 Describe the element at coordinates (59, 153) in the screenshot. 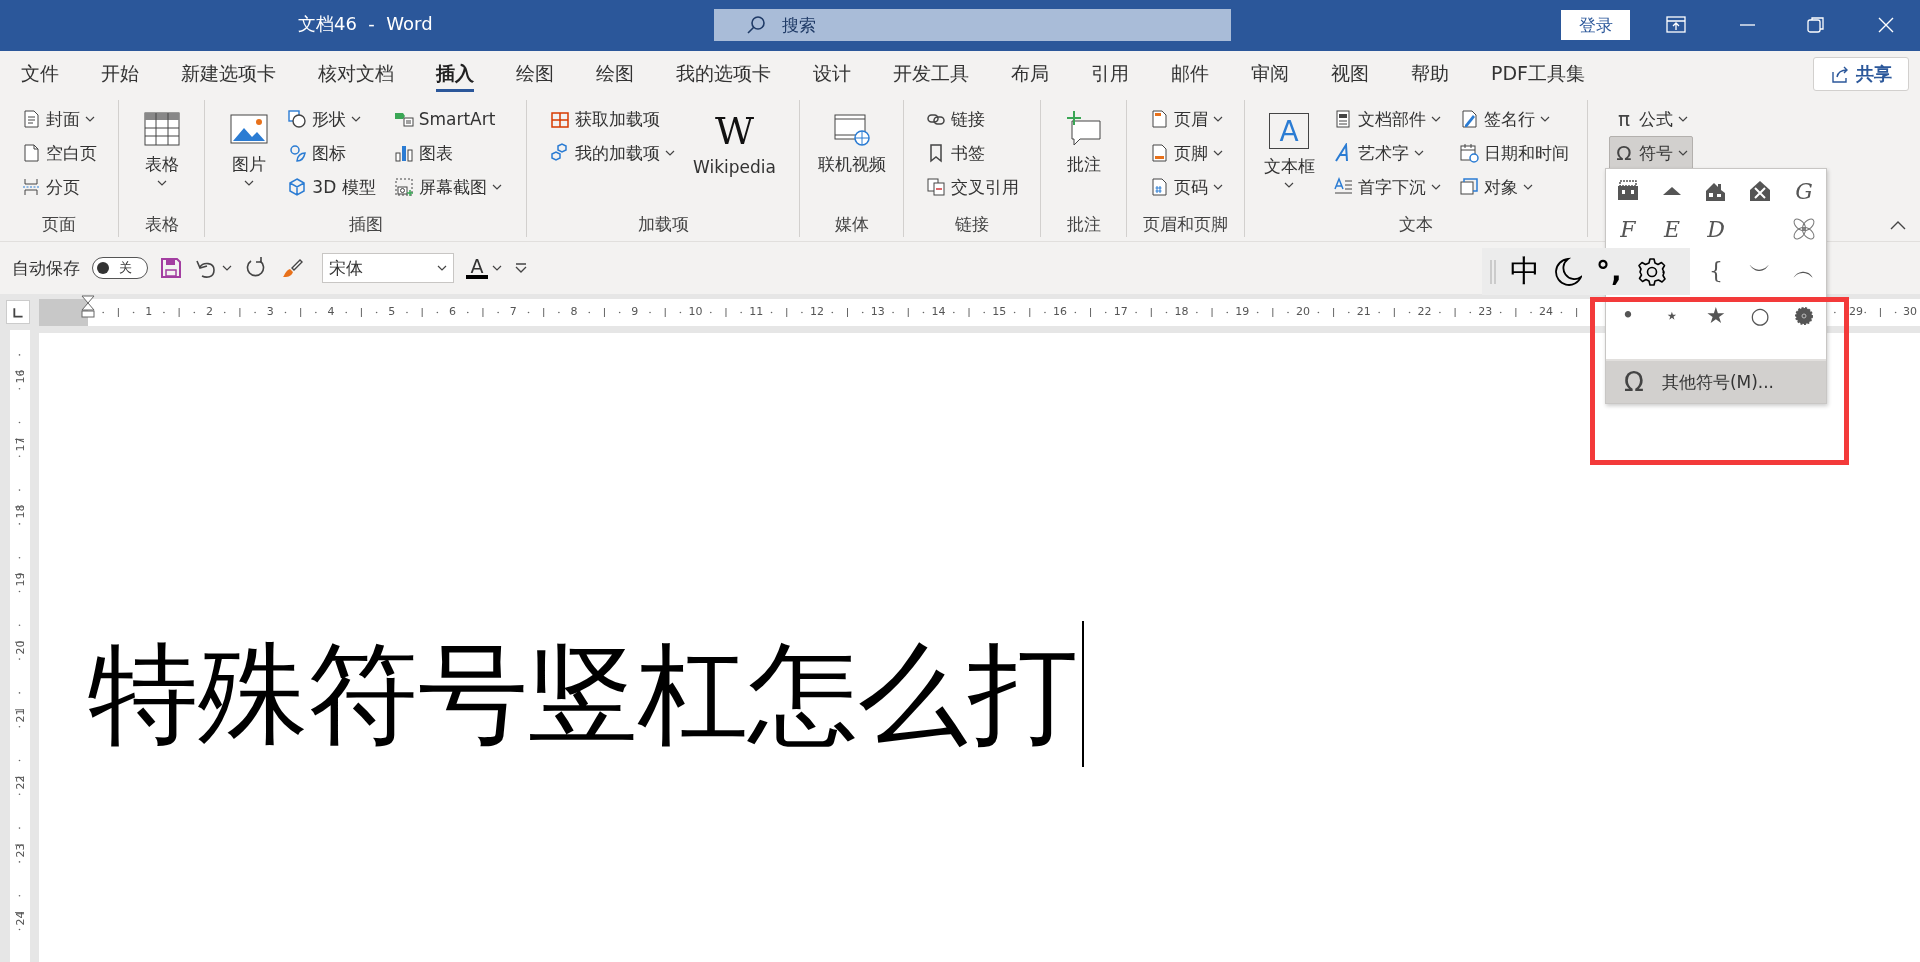

I see `ribbon-button: 空白页` at that location.